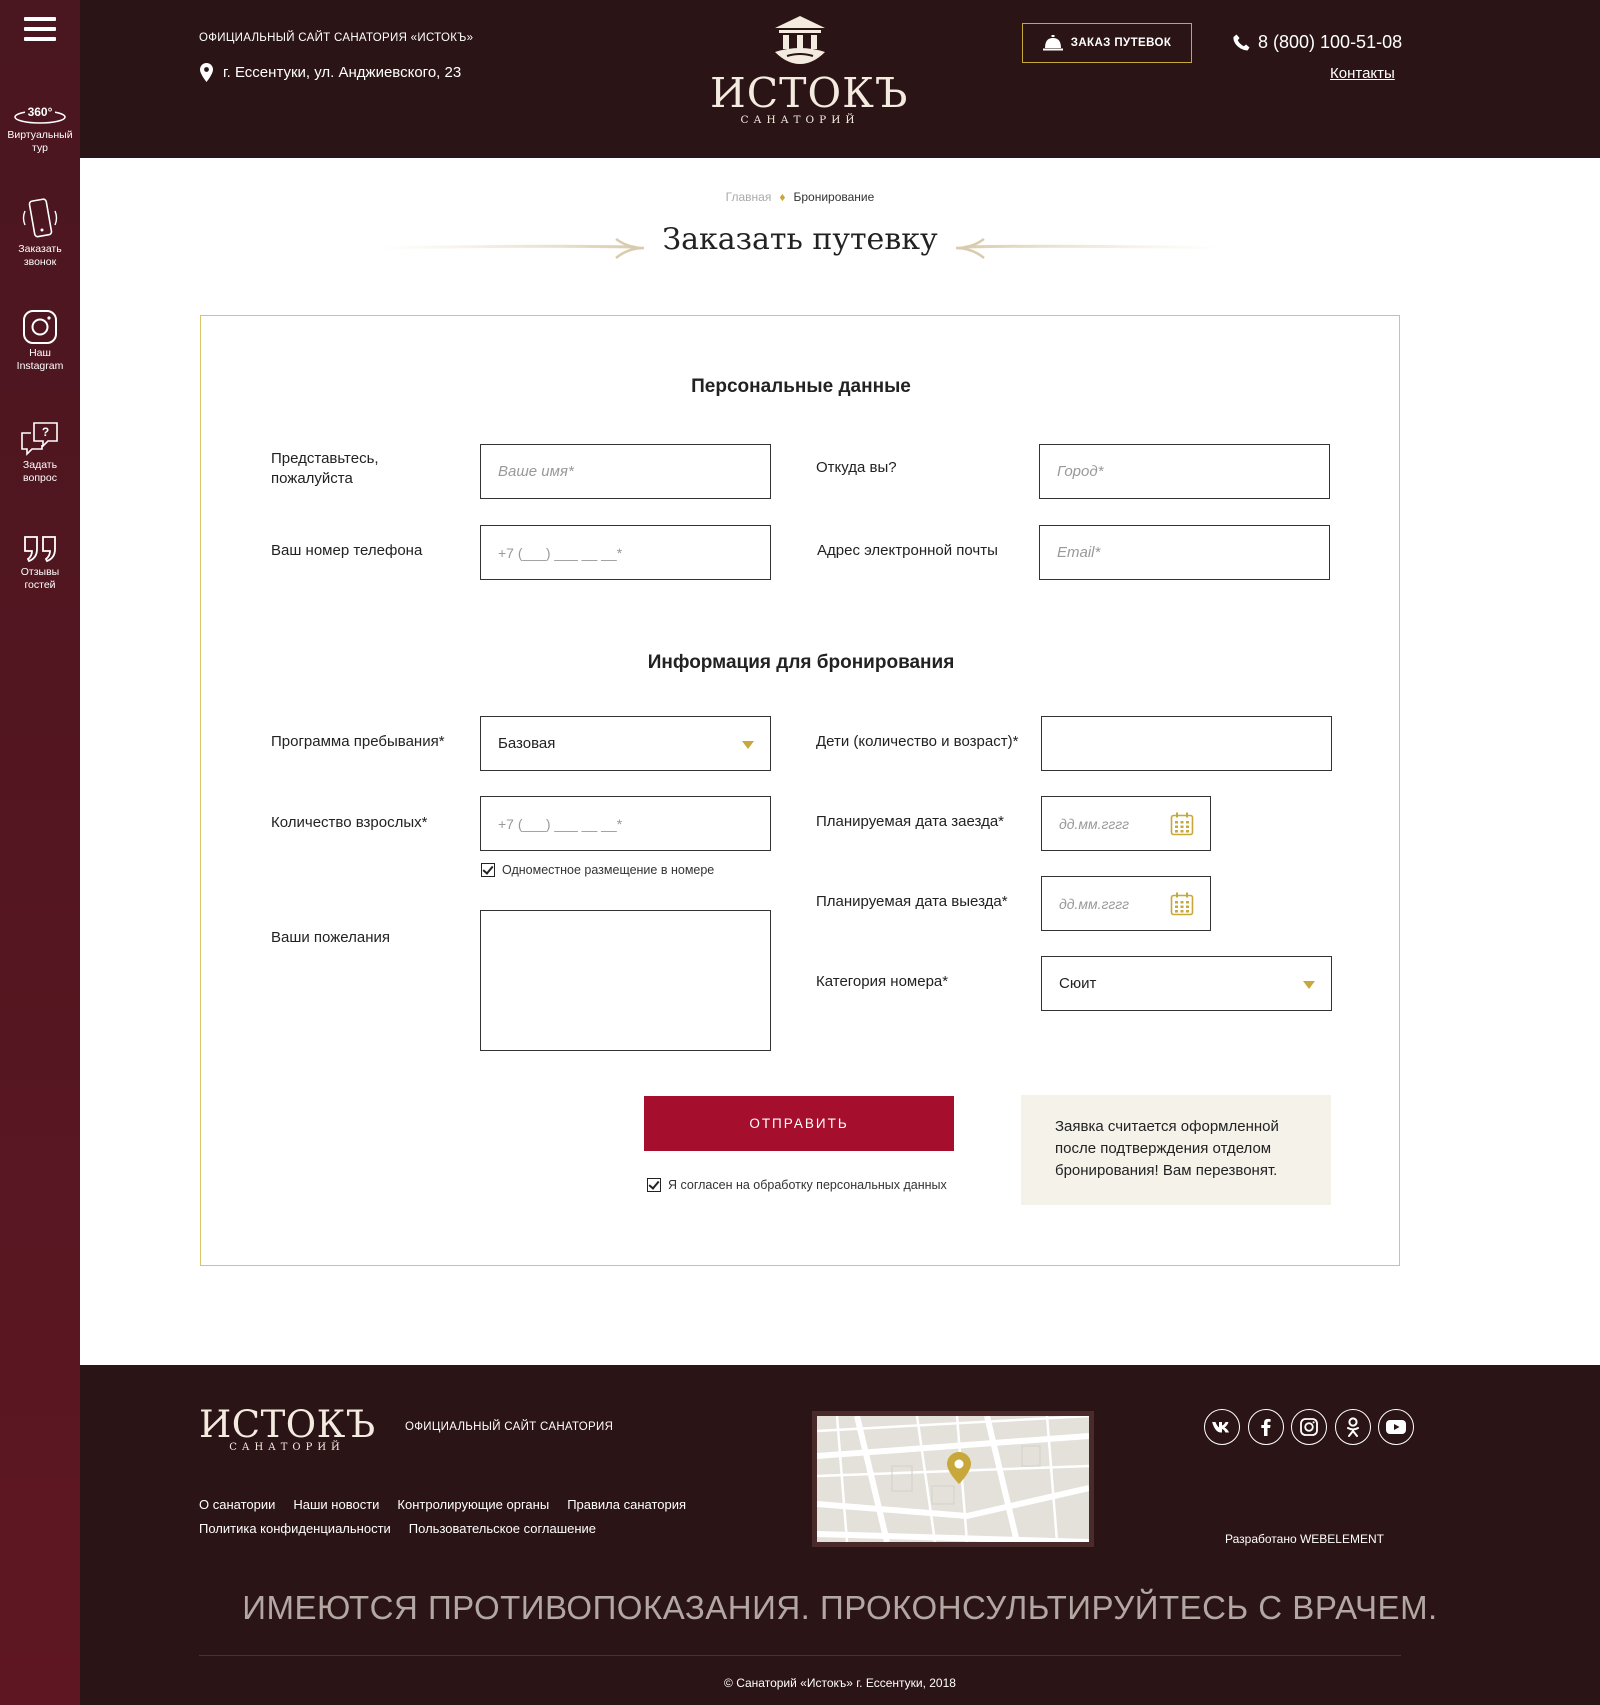 This screenshot has height=1705, width=1600. Describe the element at coordinates (1186, 983) in the screenshot. I see `category-select: Сюит` at that location.